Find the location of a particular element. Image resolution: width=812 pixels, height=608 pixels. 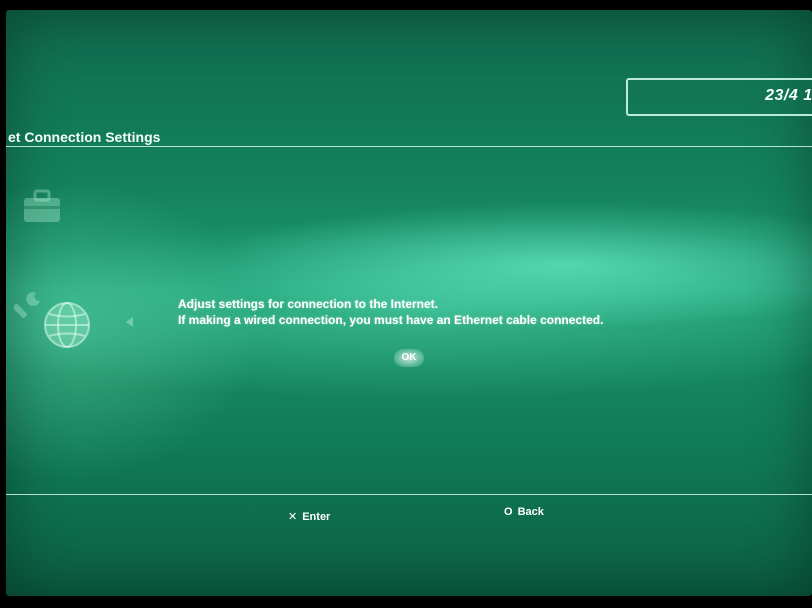

globe-icon is located at coordinates (67, 325).